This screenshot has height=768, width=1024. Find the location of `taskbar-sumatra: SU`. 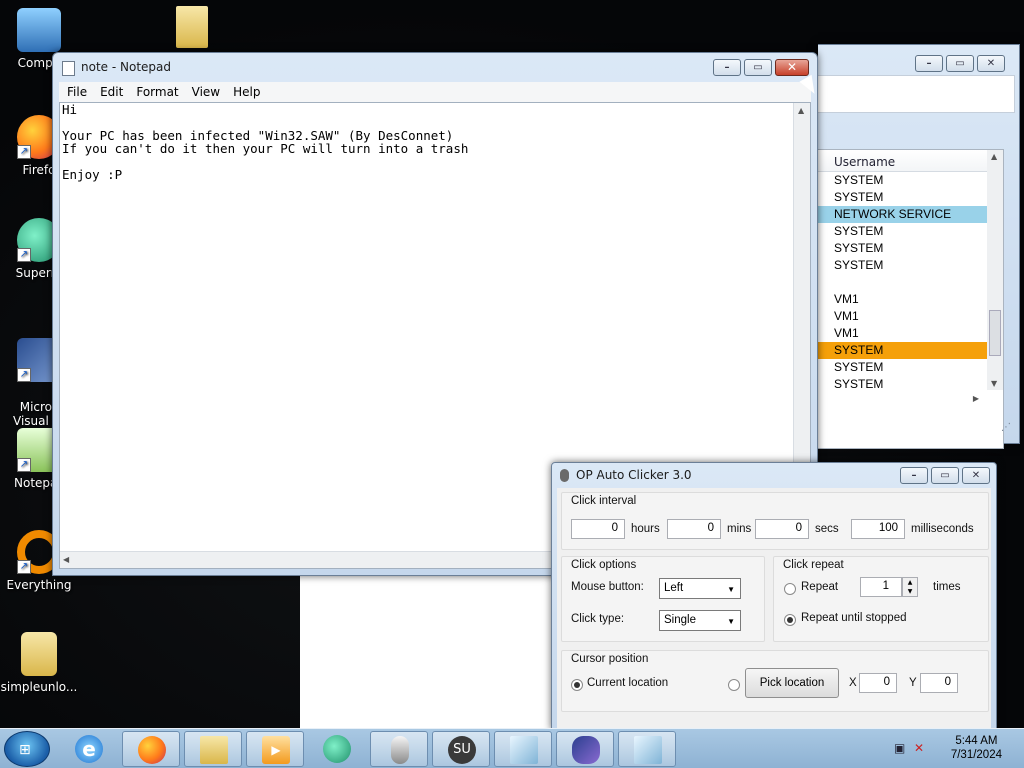

taskbar-sumatra: SU is located at coordinates (461, 749).